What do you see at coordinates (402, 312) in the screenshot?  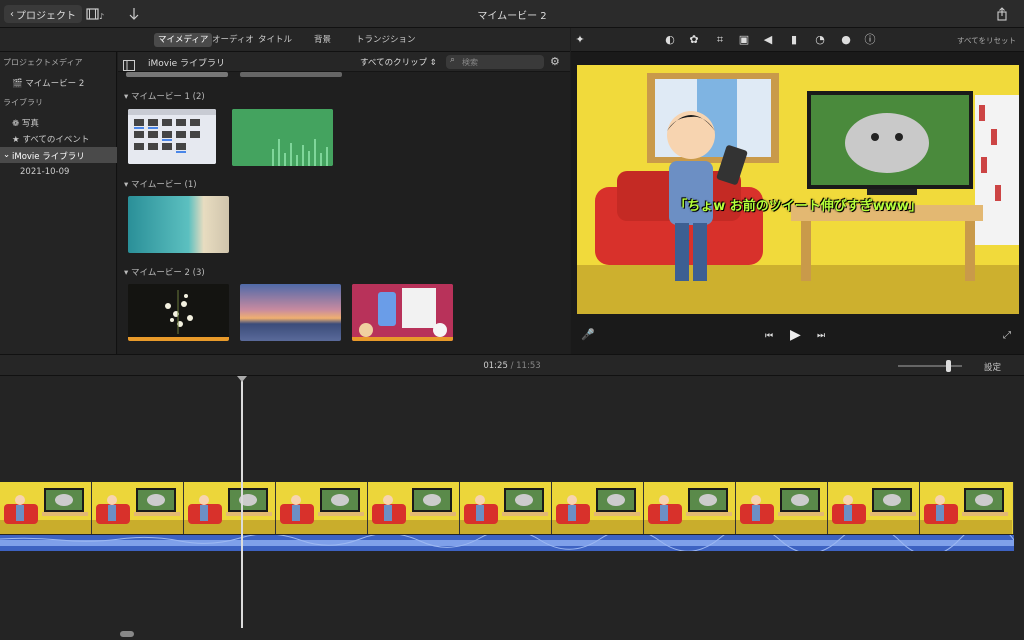 I see `clip-thumbnail-project` at bounding box center [402, 312].